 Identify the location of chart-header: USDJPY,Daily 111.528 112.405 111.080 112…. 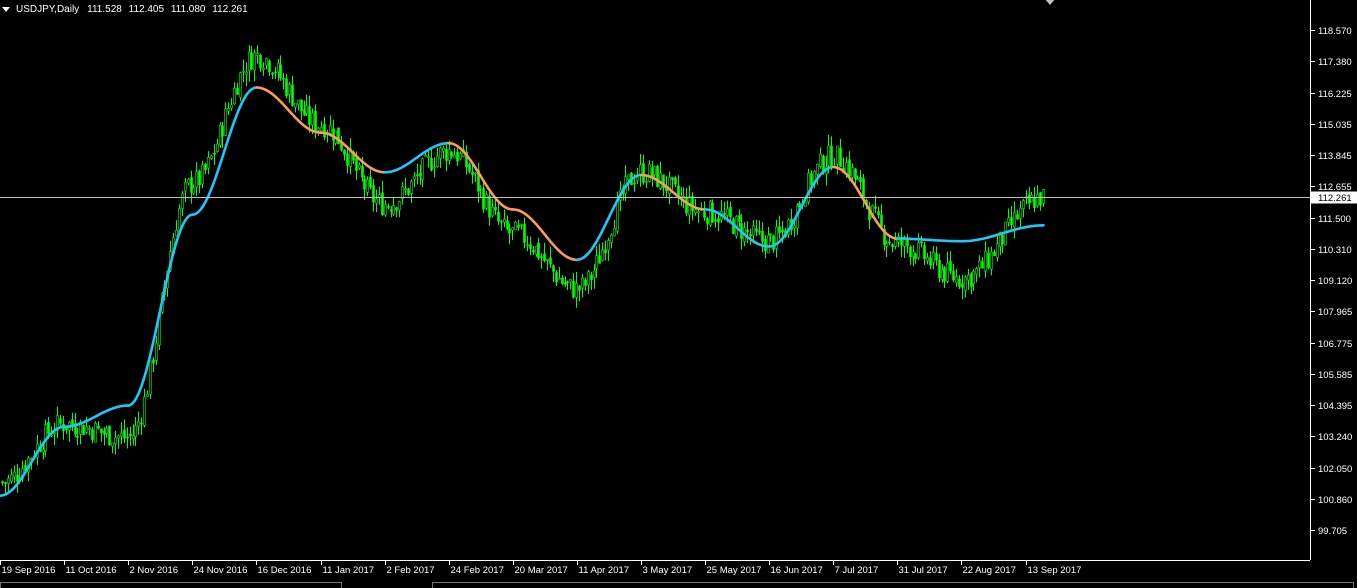
(127, 9).